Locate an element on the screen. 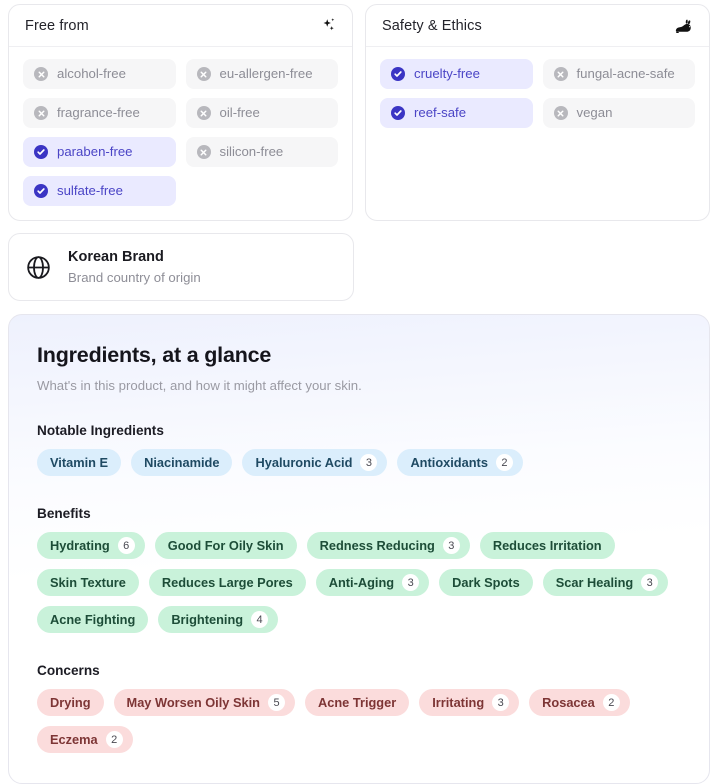 The height and width of the screenshot is (784, 718). flag-chip-label: paraben-free is located at coordinates (95, 152).